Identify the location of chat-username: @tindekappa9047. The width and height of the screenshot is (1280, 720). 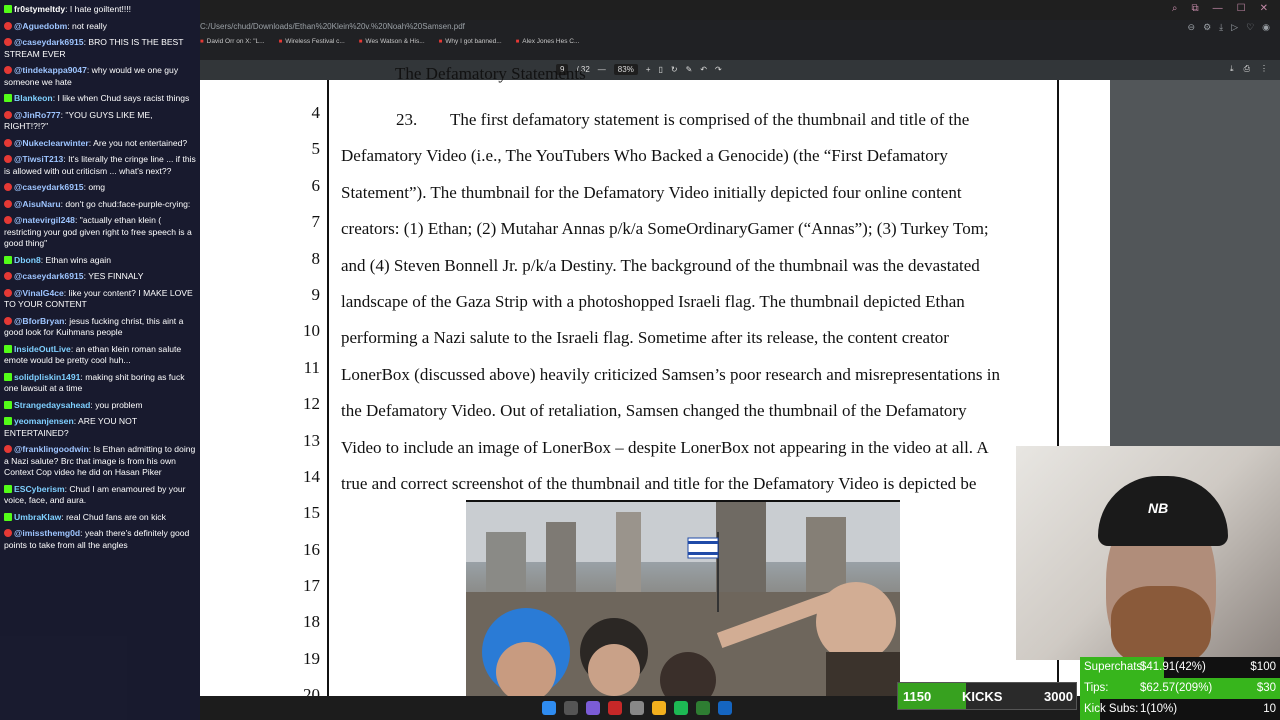
(50, 70).